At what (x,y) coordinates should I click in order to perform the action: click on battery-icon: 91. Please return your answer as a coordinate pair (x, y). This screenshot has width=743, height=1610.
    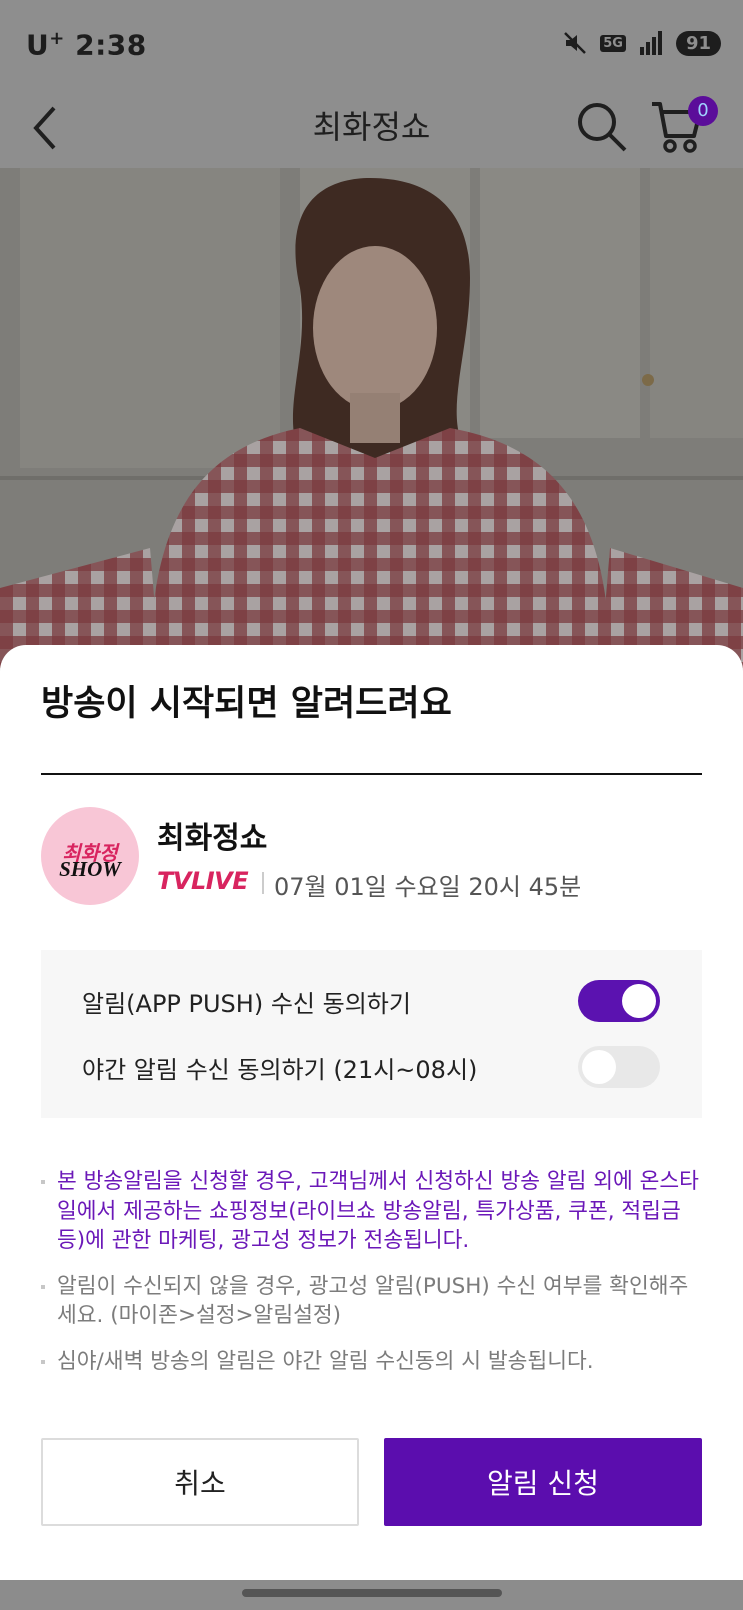
    Looking at the image, I should click on (698, 43).